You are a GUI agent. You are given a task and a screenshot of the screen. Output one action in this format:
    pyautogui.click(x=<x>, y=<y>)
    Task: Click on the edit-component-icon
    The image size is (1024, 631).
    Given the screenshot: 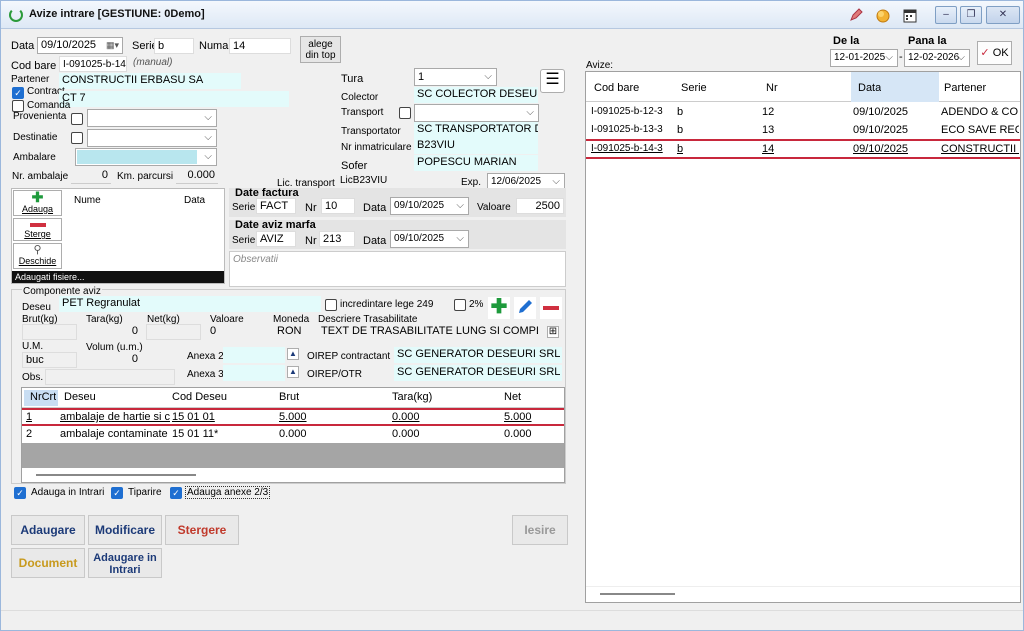 What is the action you would take?
    pyautogui.click(x=525, y=308)
    